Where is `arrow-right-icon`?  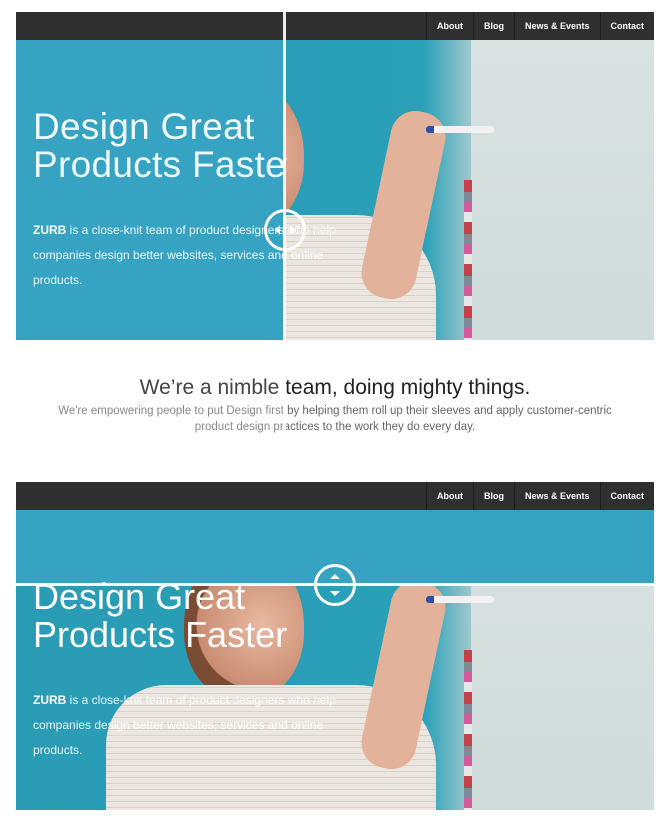
arrow-right-icon is located at coordinates (294, 230).